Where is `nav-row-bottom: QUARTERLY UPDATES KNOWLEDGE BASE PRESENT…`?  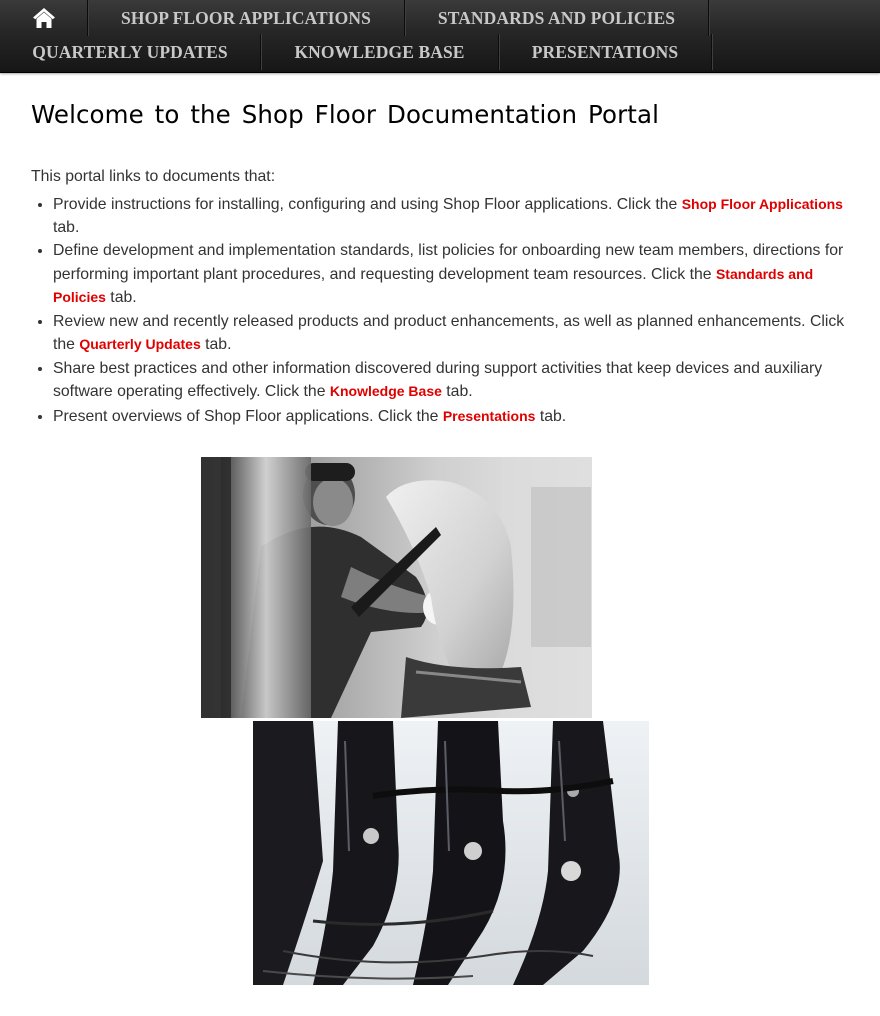 nav-row-bottom: QUARTERLY UPDATES KNOWLEDGE BASE PRESENT… is located at coordinates (356, 52).